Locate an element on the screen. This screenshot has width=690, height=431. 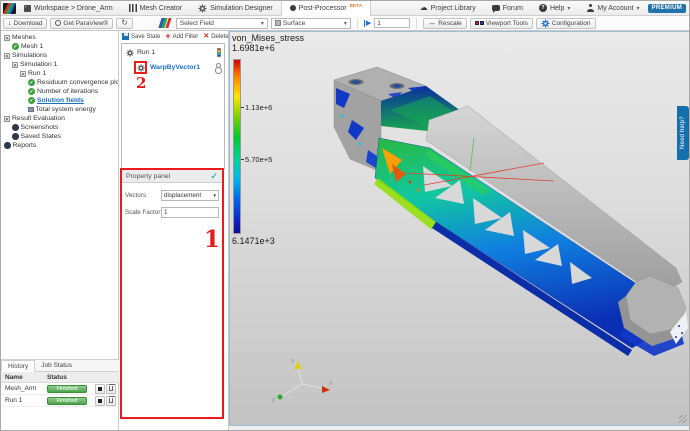
dark-circle-icon is located at coordinates (15, 136).